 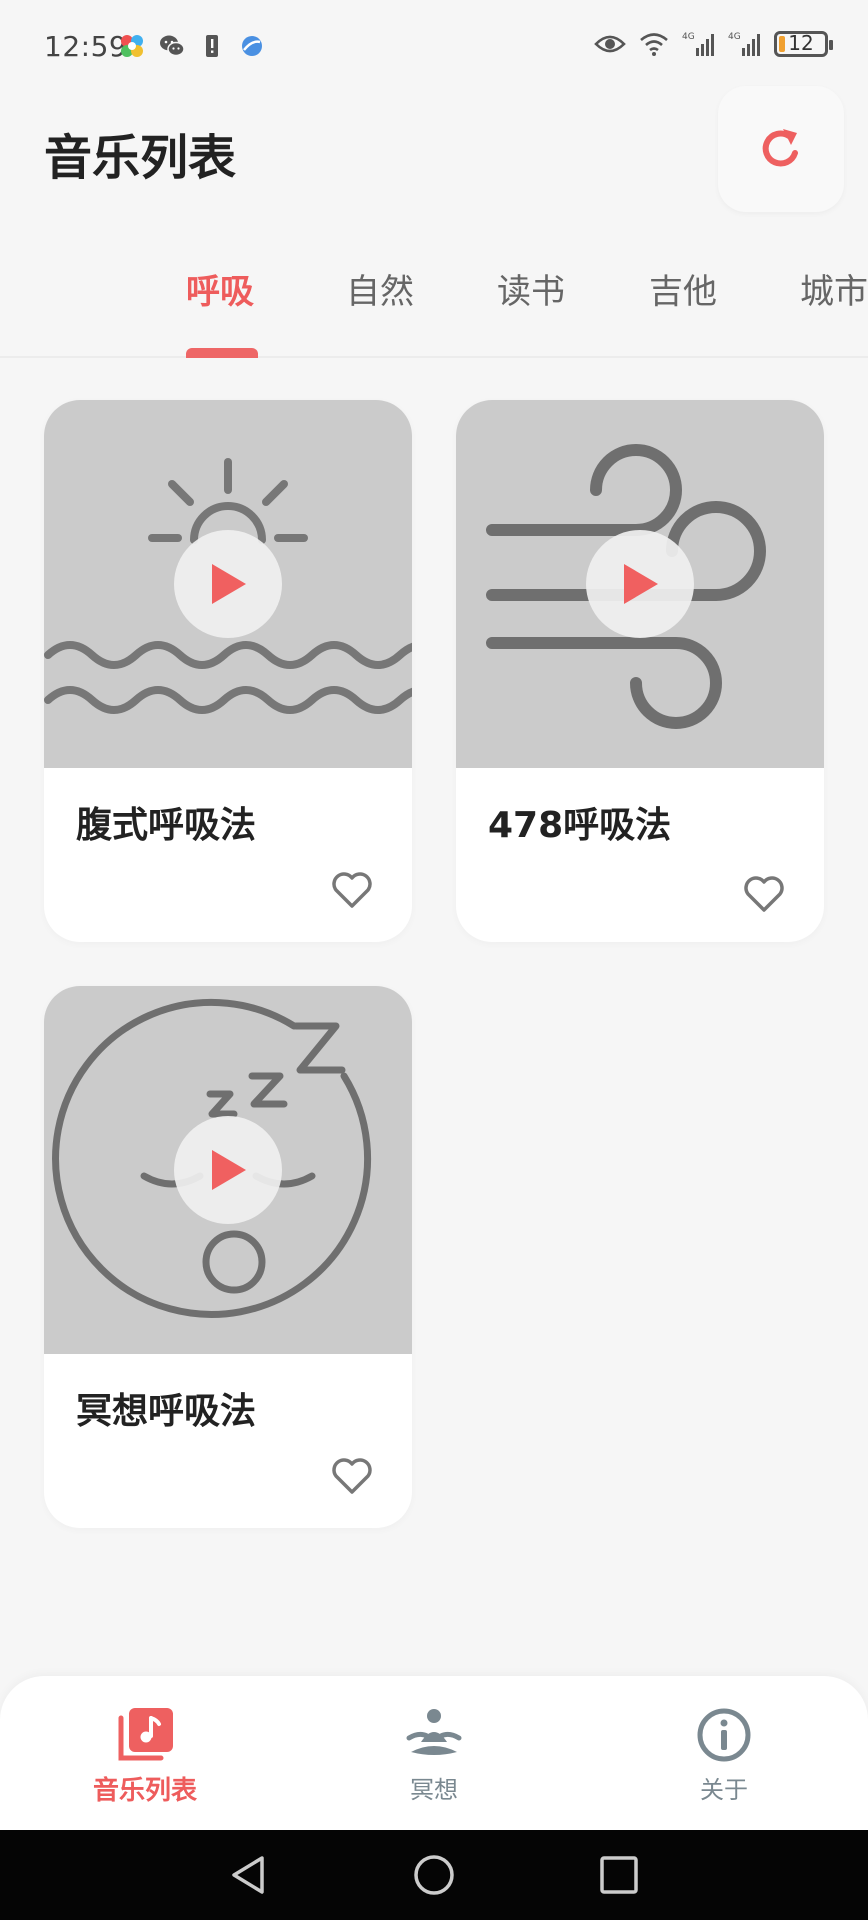 I want to click on nav-music-list: 音乐列表, so click(x=145, y=1756).